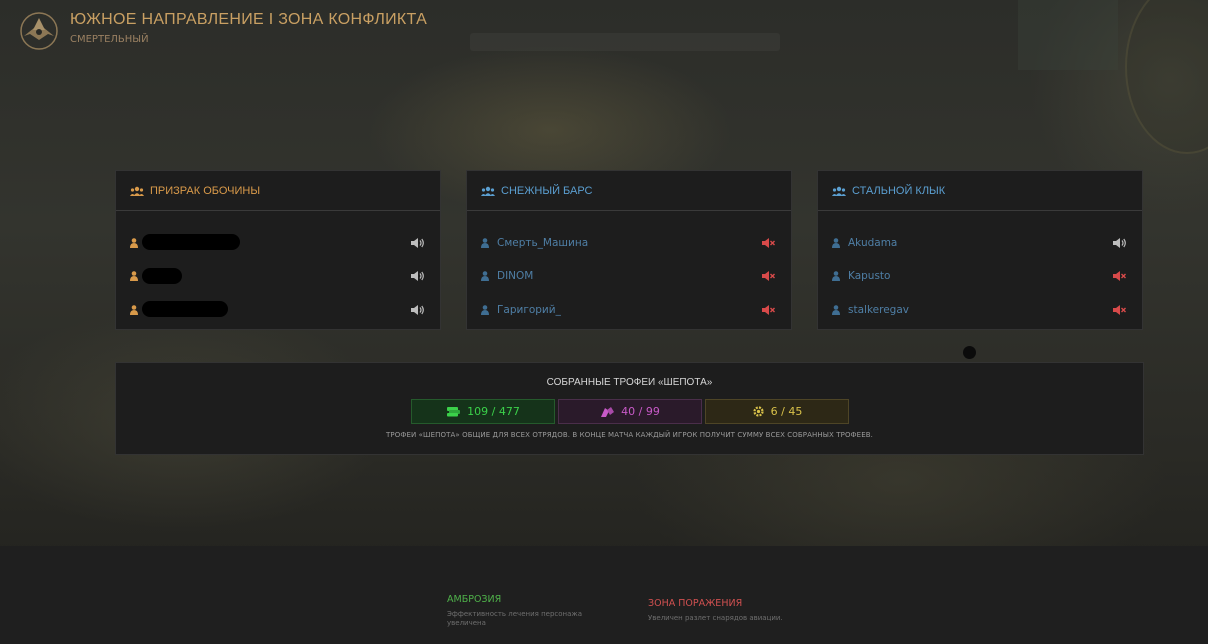 Image resolution: width=1208 pixels, height=644 pixels. Describe the element at coordinates (466, 623) in the screenshot. I see `effect-description-line: увеличена` at that location.